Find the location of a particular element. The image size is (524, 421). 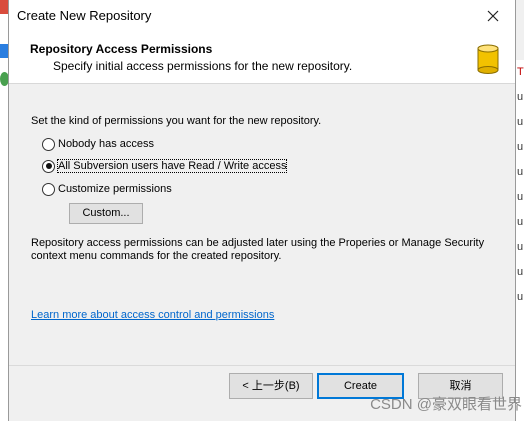

close-icon is located at coordinates (493, 15).